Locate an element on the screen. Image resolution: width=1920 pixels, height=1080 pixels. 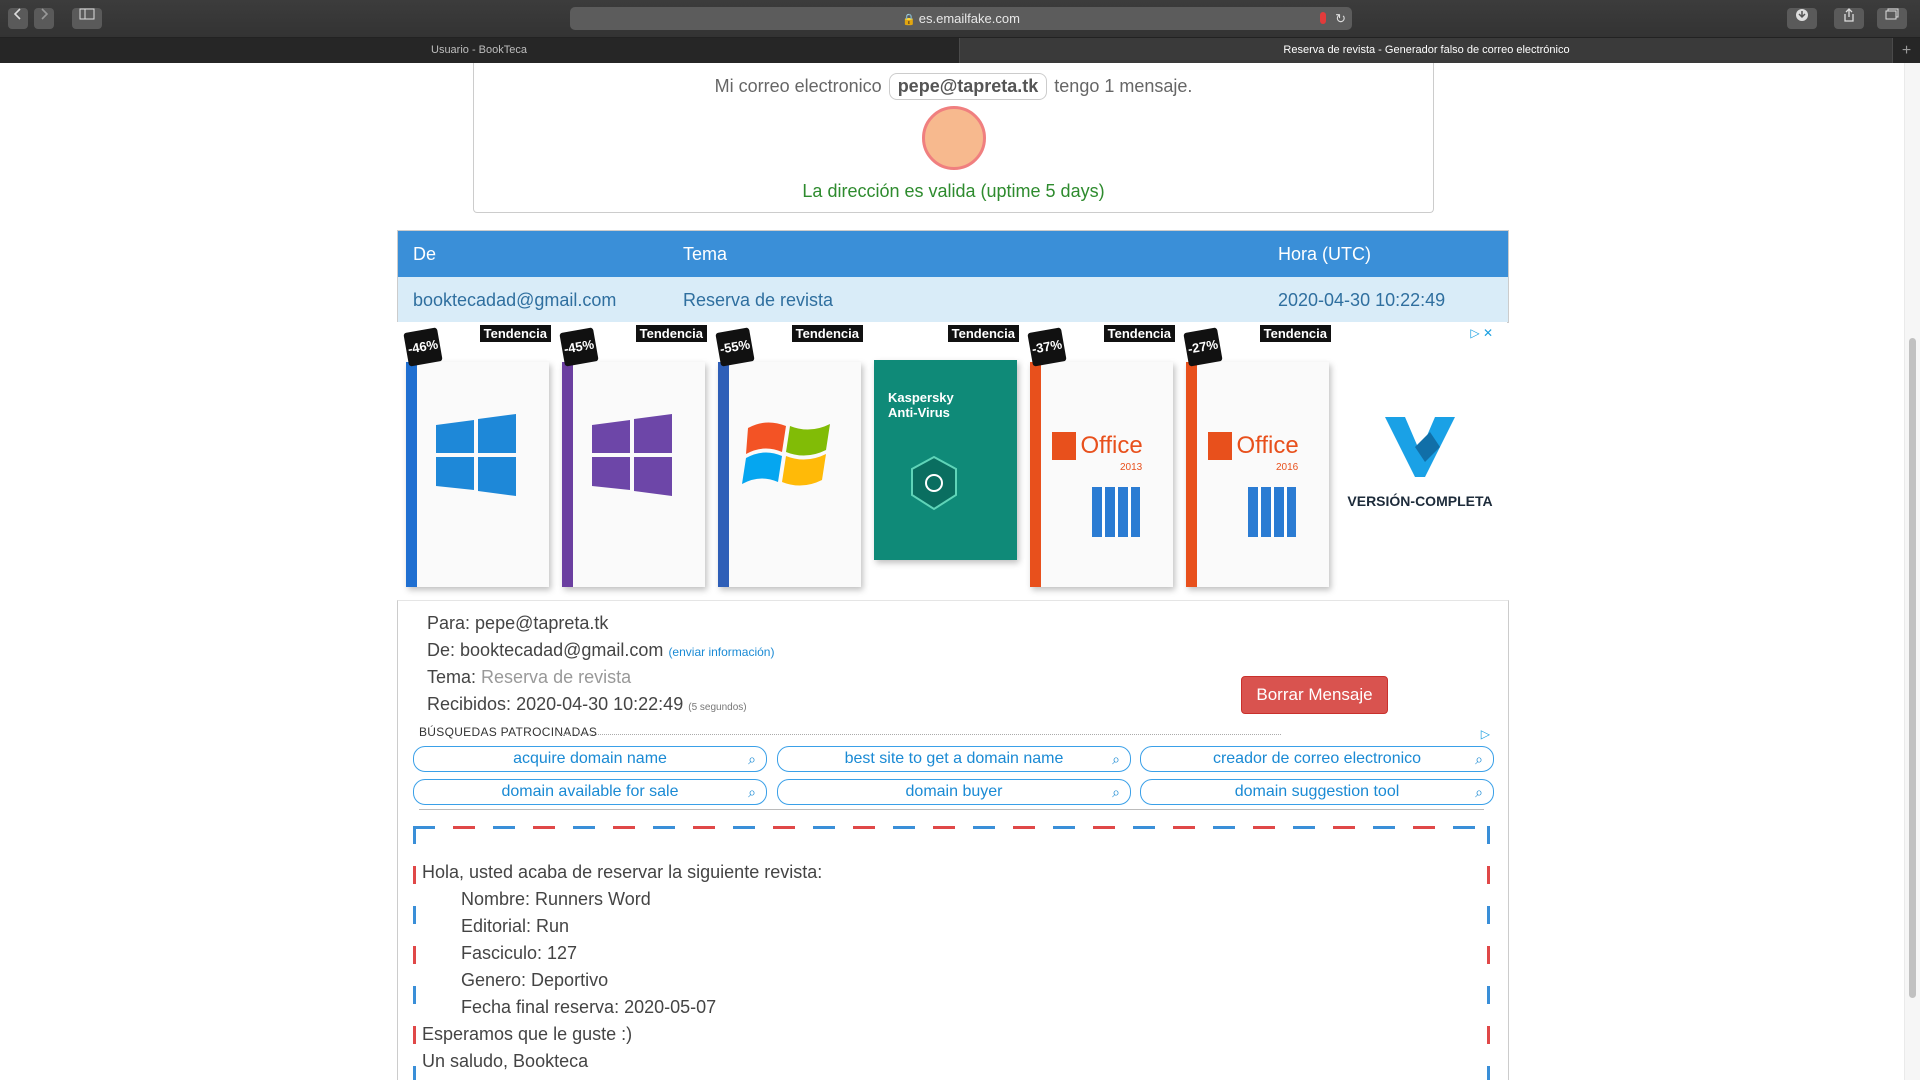
ad-choices-icon: ▷ is located at coordinates (1485, 734).